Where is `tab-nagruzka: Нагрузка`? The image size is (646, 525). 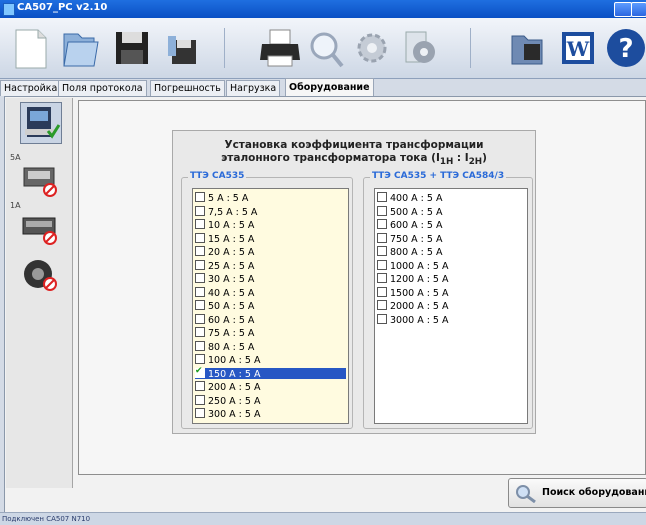 tab-nagruzka: Нагрузка is located at coordinates (253, 88).